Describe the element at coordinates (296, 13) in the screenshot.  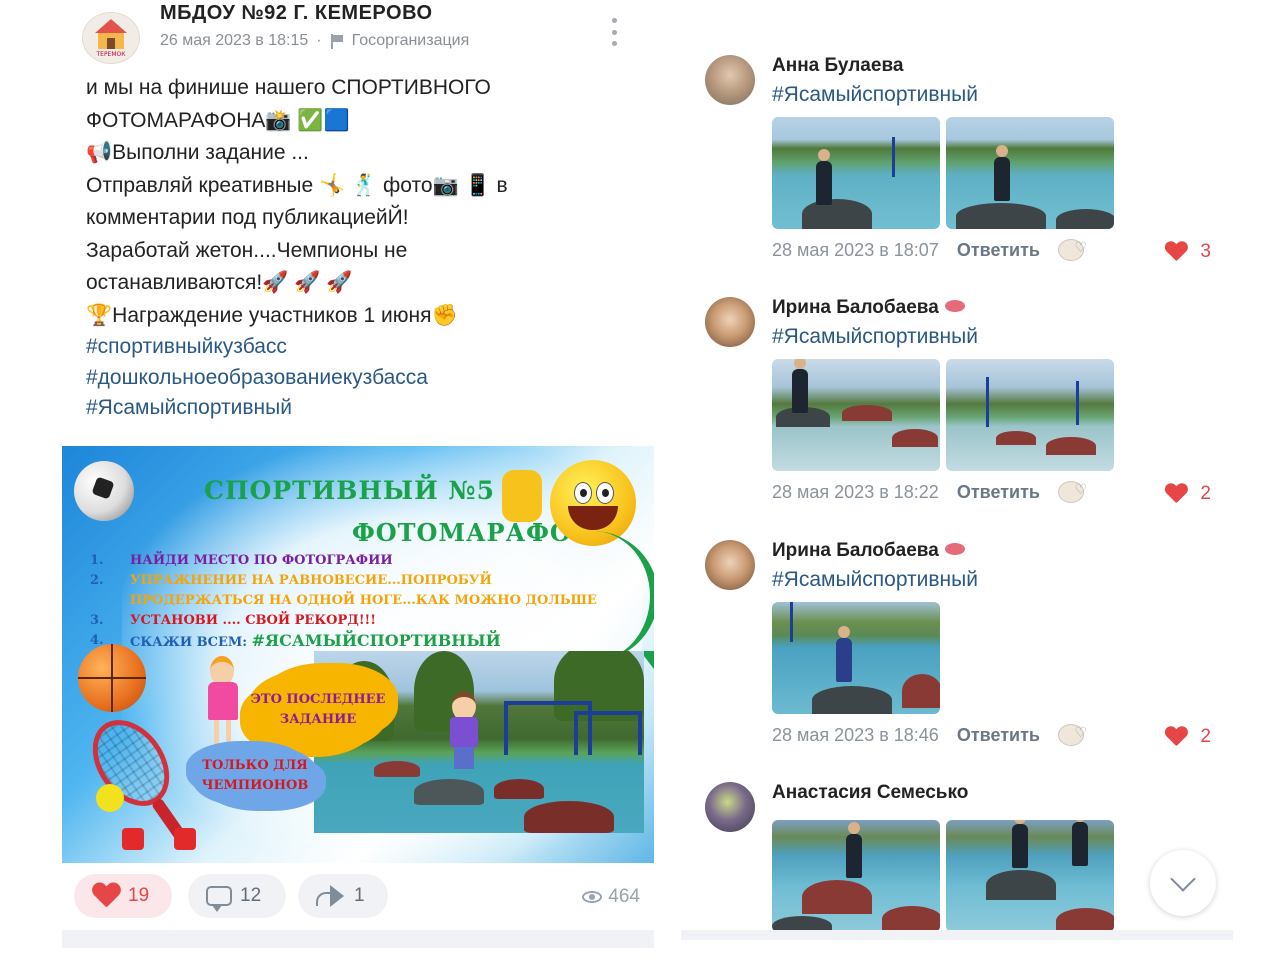
I see `group-name: МБДОУ №92 Г. КЕМЕРОВО` at that location.